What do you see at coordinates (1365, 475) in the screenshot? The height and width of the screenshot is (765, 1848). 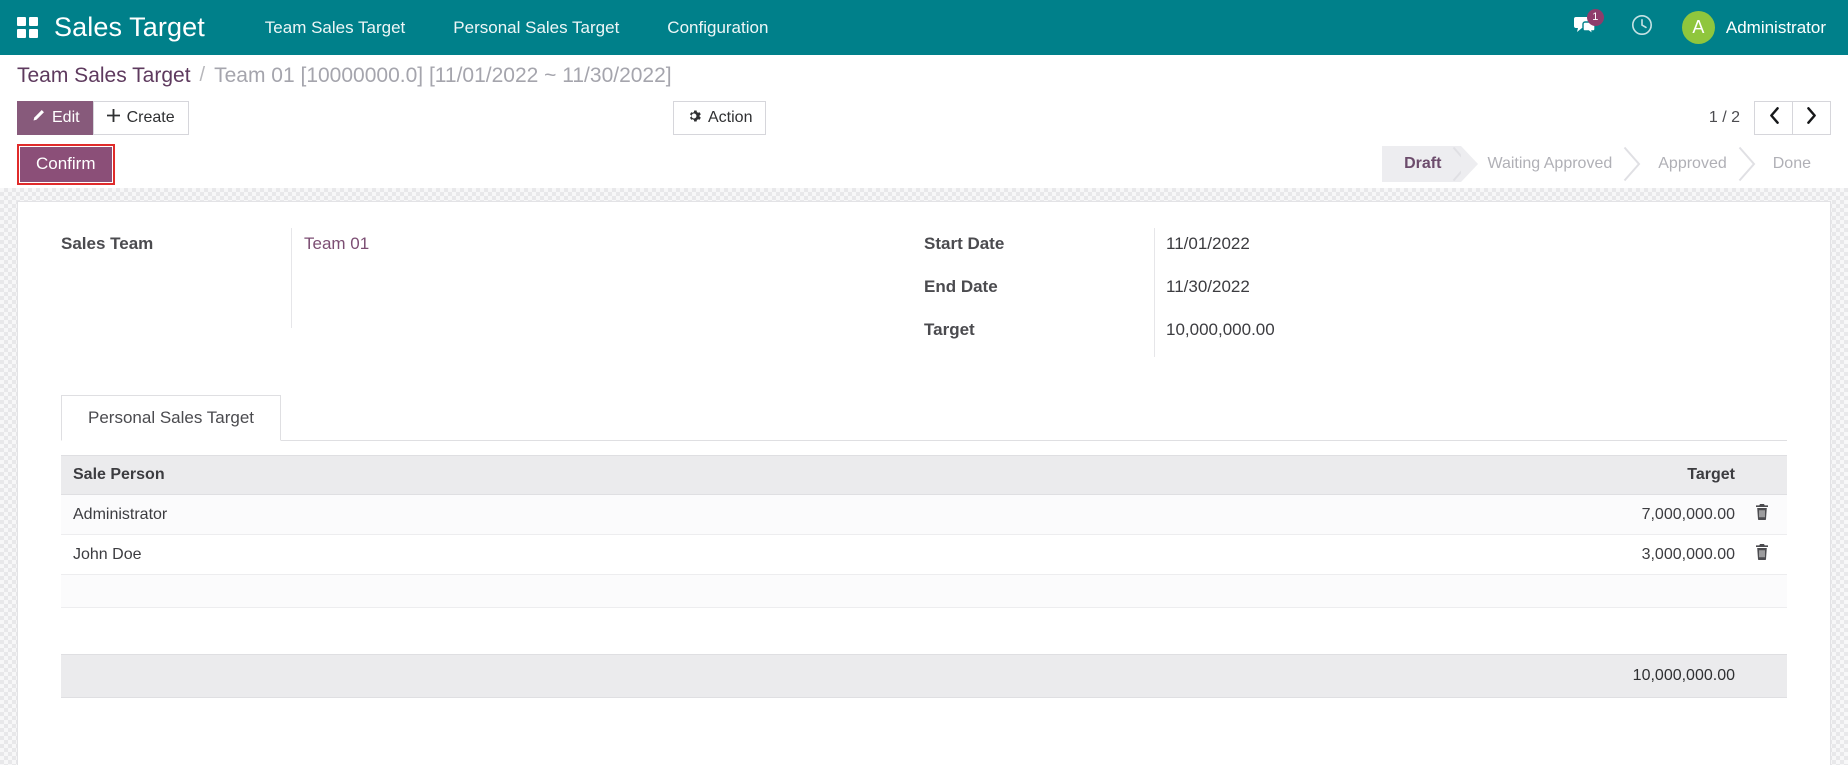 I see `column-header-target: Target` at bounding box center [1365, 475].